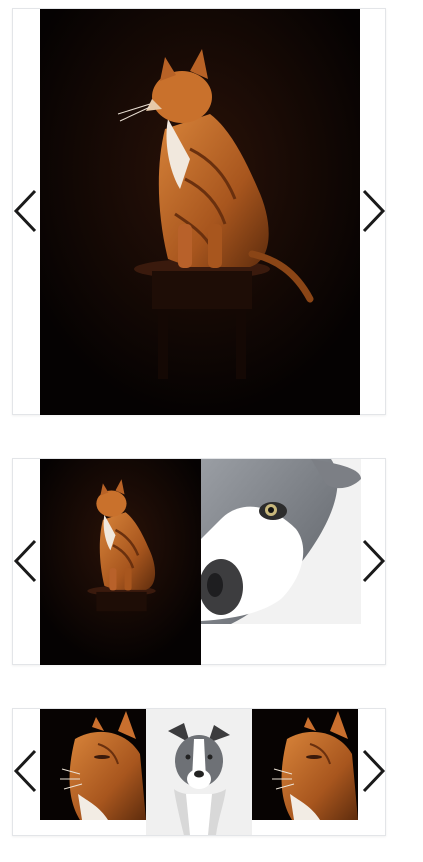 The height and width of the screenshot is (862, 423). I want to click on slide-cat-full, so click(120, 562).